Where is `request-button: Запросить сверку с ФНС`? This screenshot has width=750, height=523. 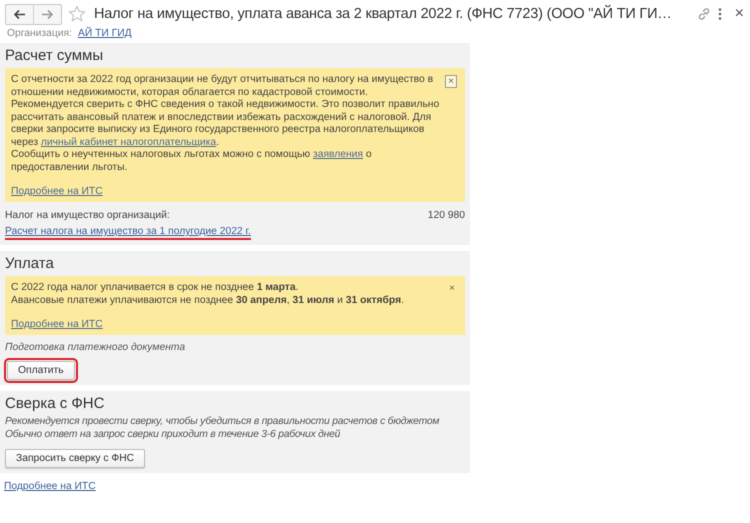
request-button: Запросить сверку с ФНС is located at coordinates (75, 458).